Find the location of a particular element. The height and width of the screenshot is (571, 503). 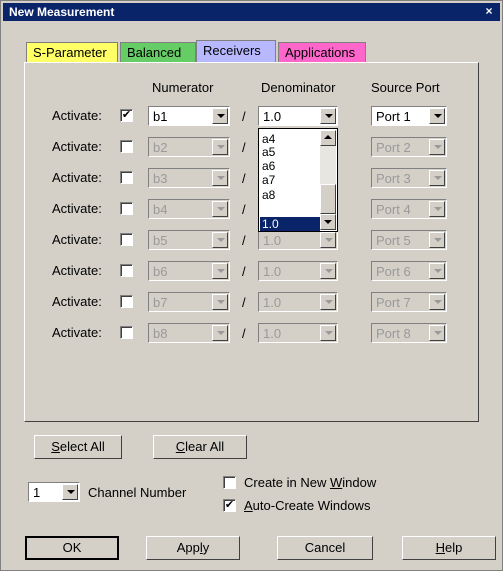

create-new-window-checkbox is located at coordinates (229, 482).